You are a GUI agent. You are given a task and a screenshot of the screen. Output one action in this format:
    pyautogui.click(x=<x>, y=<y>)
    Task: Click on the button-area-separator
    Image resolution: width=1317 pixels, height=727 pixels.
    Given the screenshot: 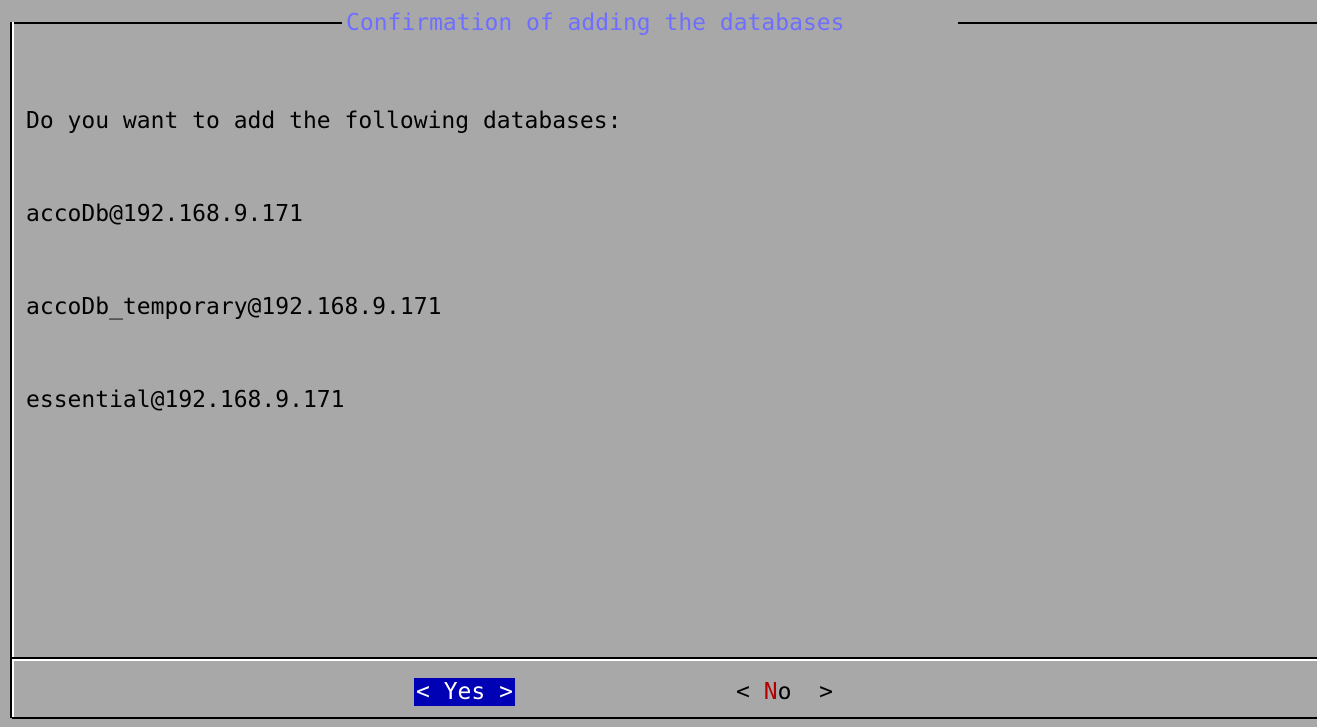 What is the action you would take?
    pyautogui.click(x=664, y=660)
    